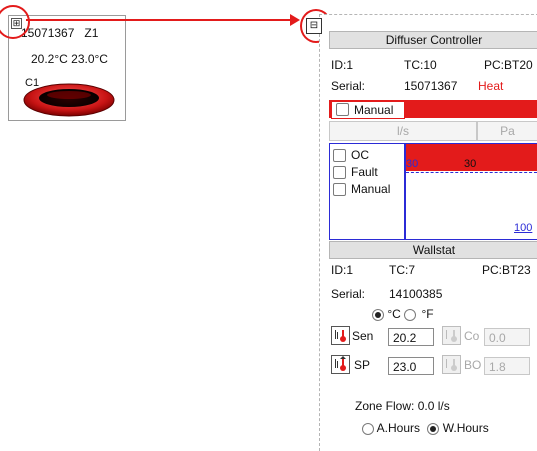  What do you see at coordinates (420, 65) in the screenshot?
I see `diffuser-tc: TC:10` at bounding box center [420, 65].